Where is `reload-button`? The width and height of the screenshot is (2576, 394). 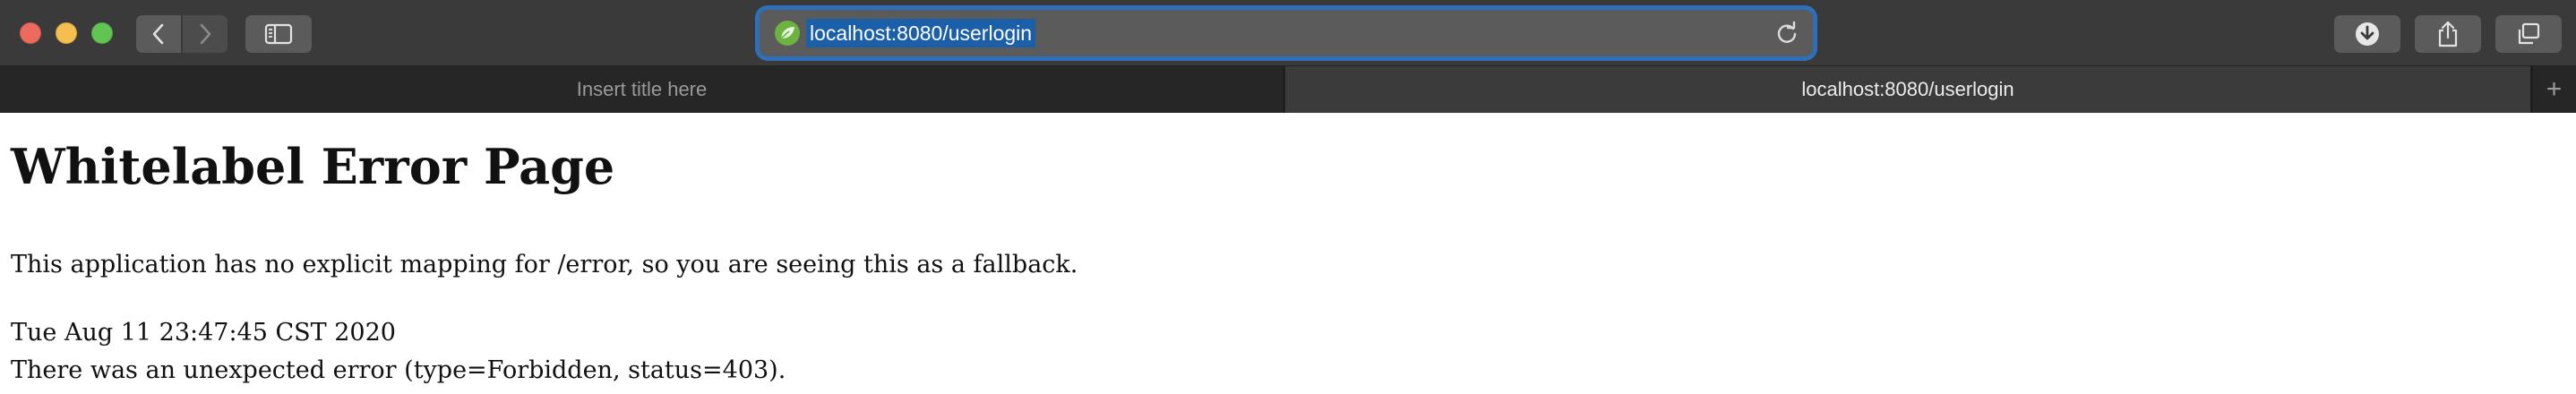
reload-button is located at coordinates (1786, 33).